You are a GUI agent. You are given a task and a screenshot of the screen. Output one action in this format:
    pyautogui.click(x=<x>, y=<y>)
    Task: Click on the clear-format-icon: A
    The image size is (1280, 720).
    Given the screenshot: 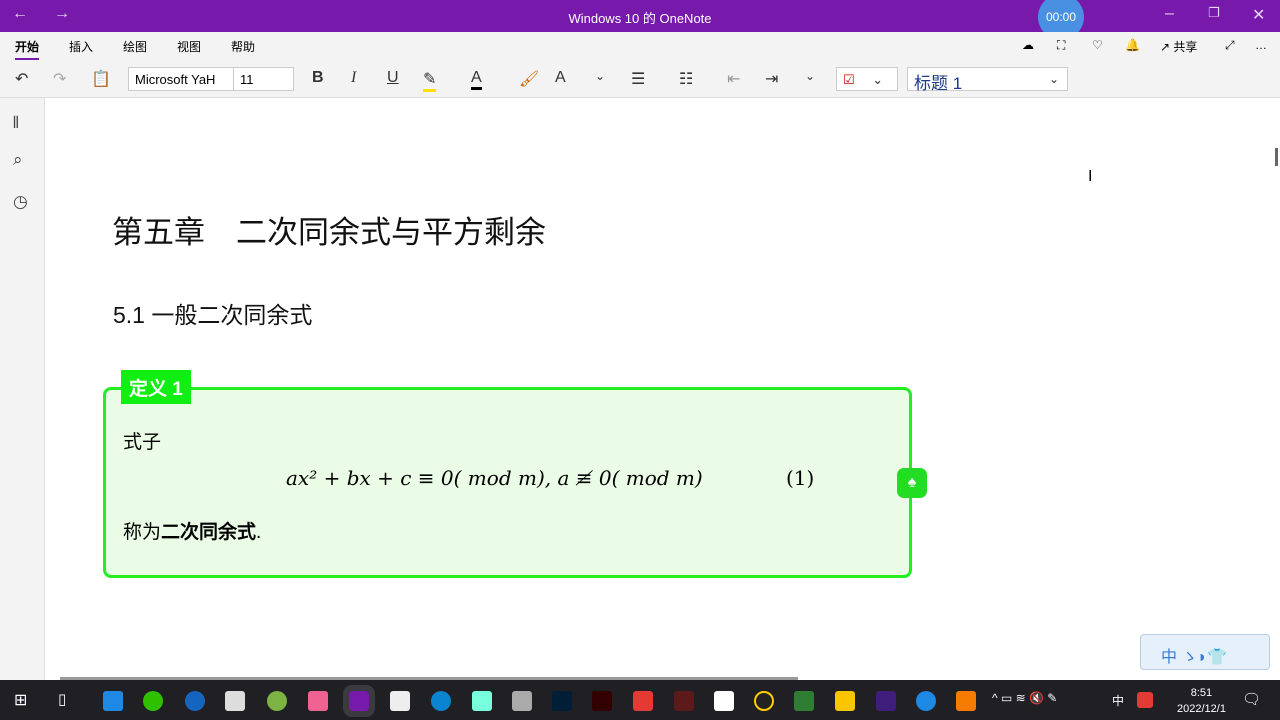 What is the action you would take?
    pyautogui.click(x=560, y=78)
    